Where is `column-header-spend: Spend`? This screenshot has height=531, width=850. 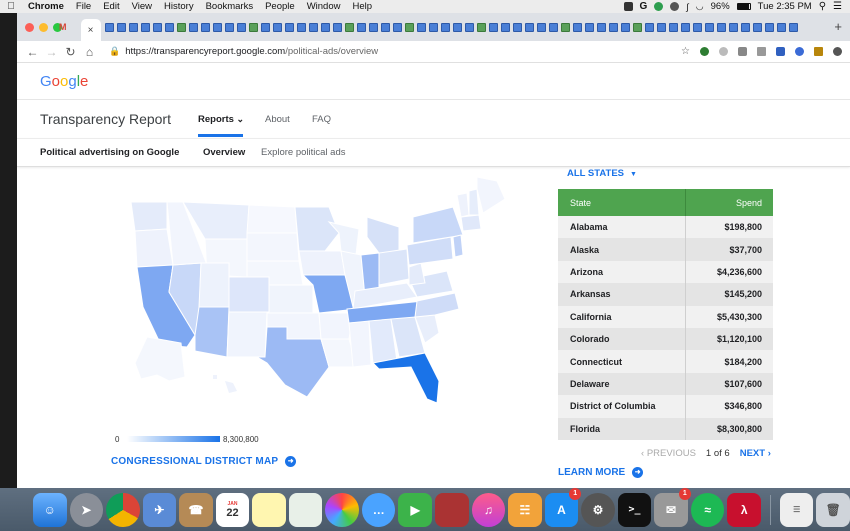
column-header-spend: Spend is located at coordinates (729, 203).